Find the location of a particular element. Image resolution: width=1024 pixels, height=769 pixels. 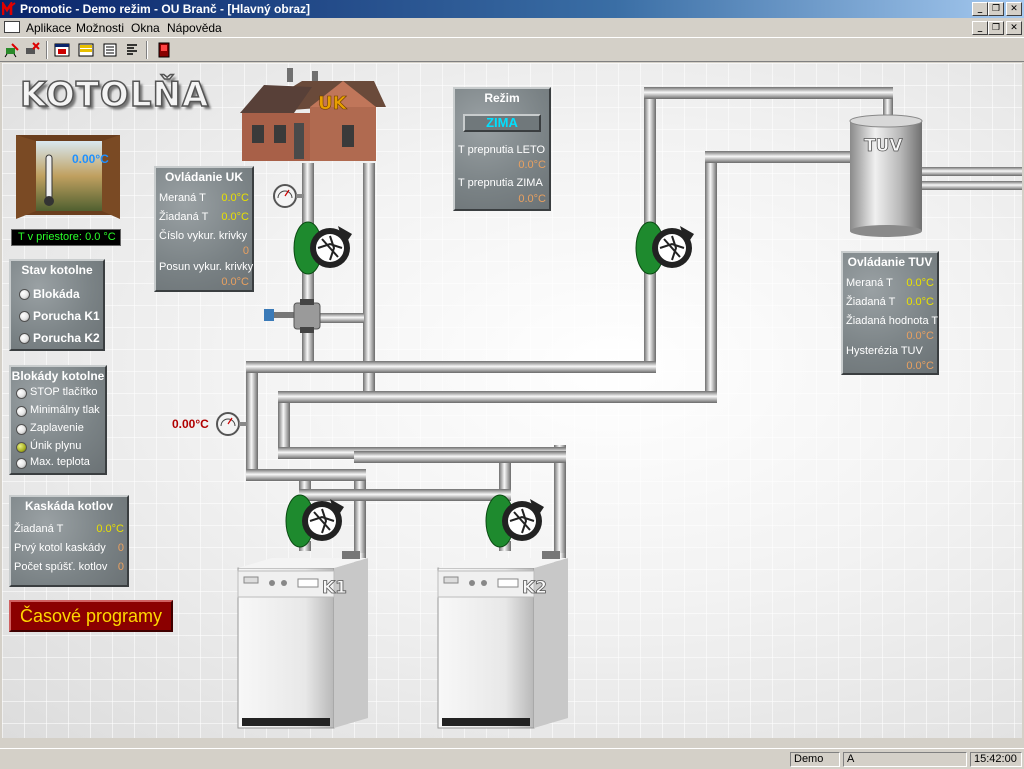

pump-tuv-icon is located at coordinates (664, 248).